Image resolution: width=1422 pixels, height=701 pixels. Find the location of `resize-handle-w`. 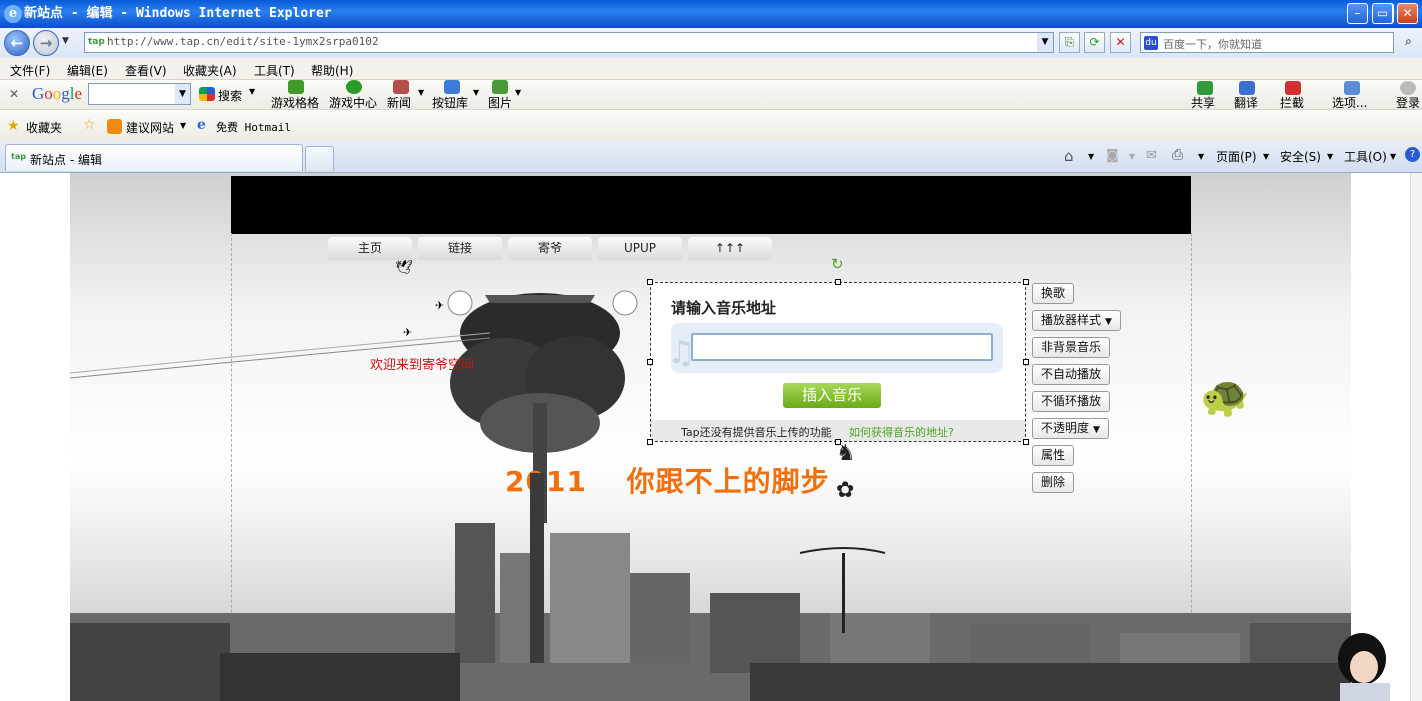

resize-handle-w is located at coordinates (650, 362).